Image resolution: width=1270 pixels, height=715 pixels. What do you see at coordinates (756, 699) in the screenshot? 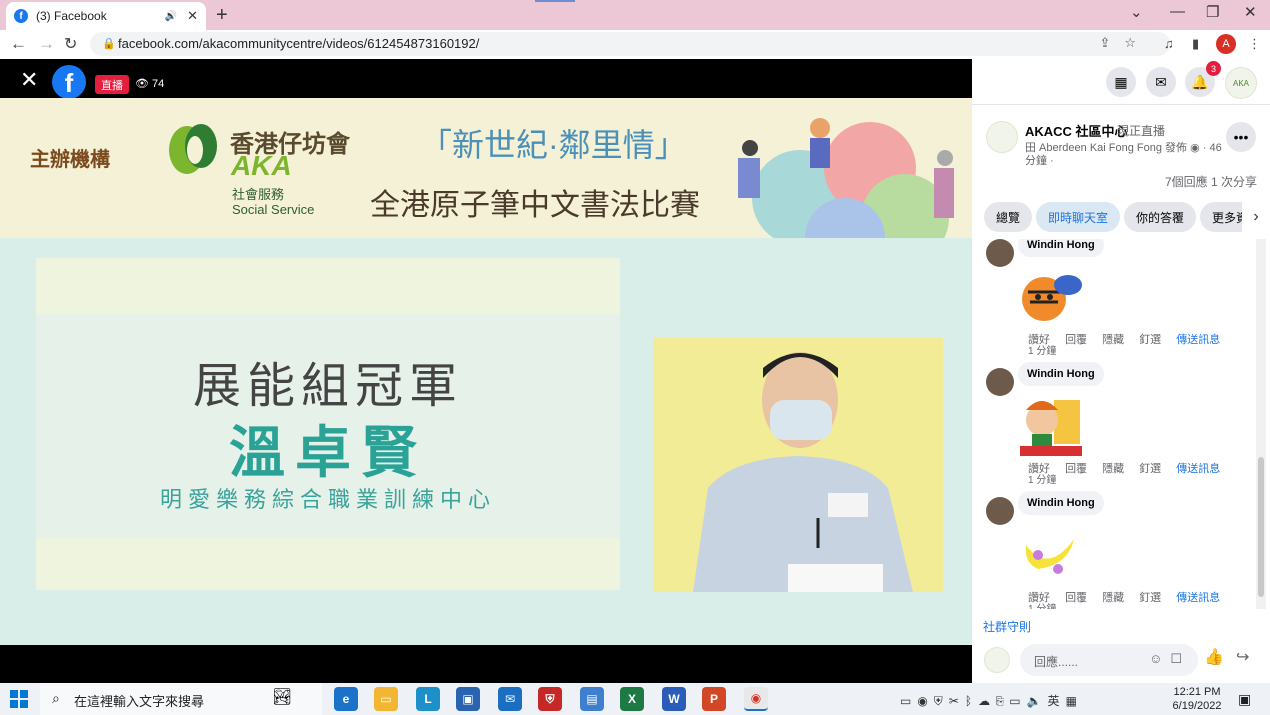
I see `chrome-icon: ◉` at bounding box center [756, 699].